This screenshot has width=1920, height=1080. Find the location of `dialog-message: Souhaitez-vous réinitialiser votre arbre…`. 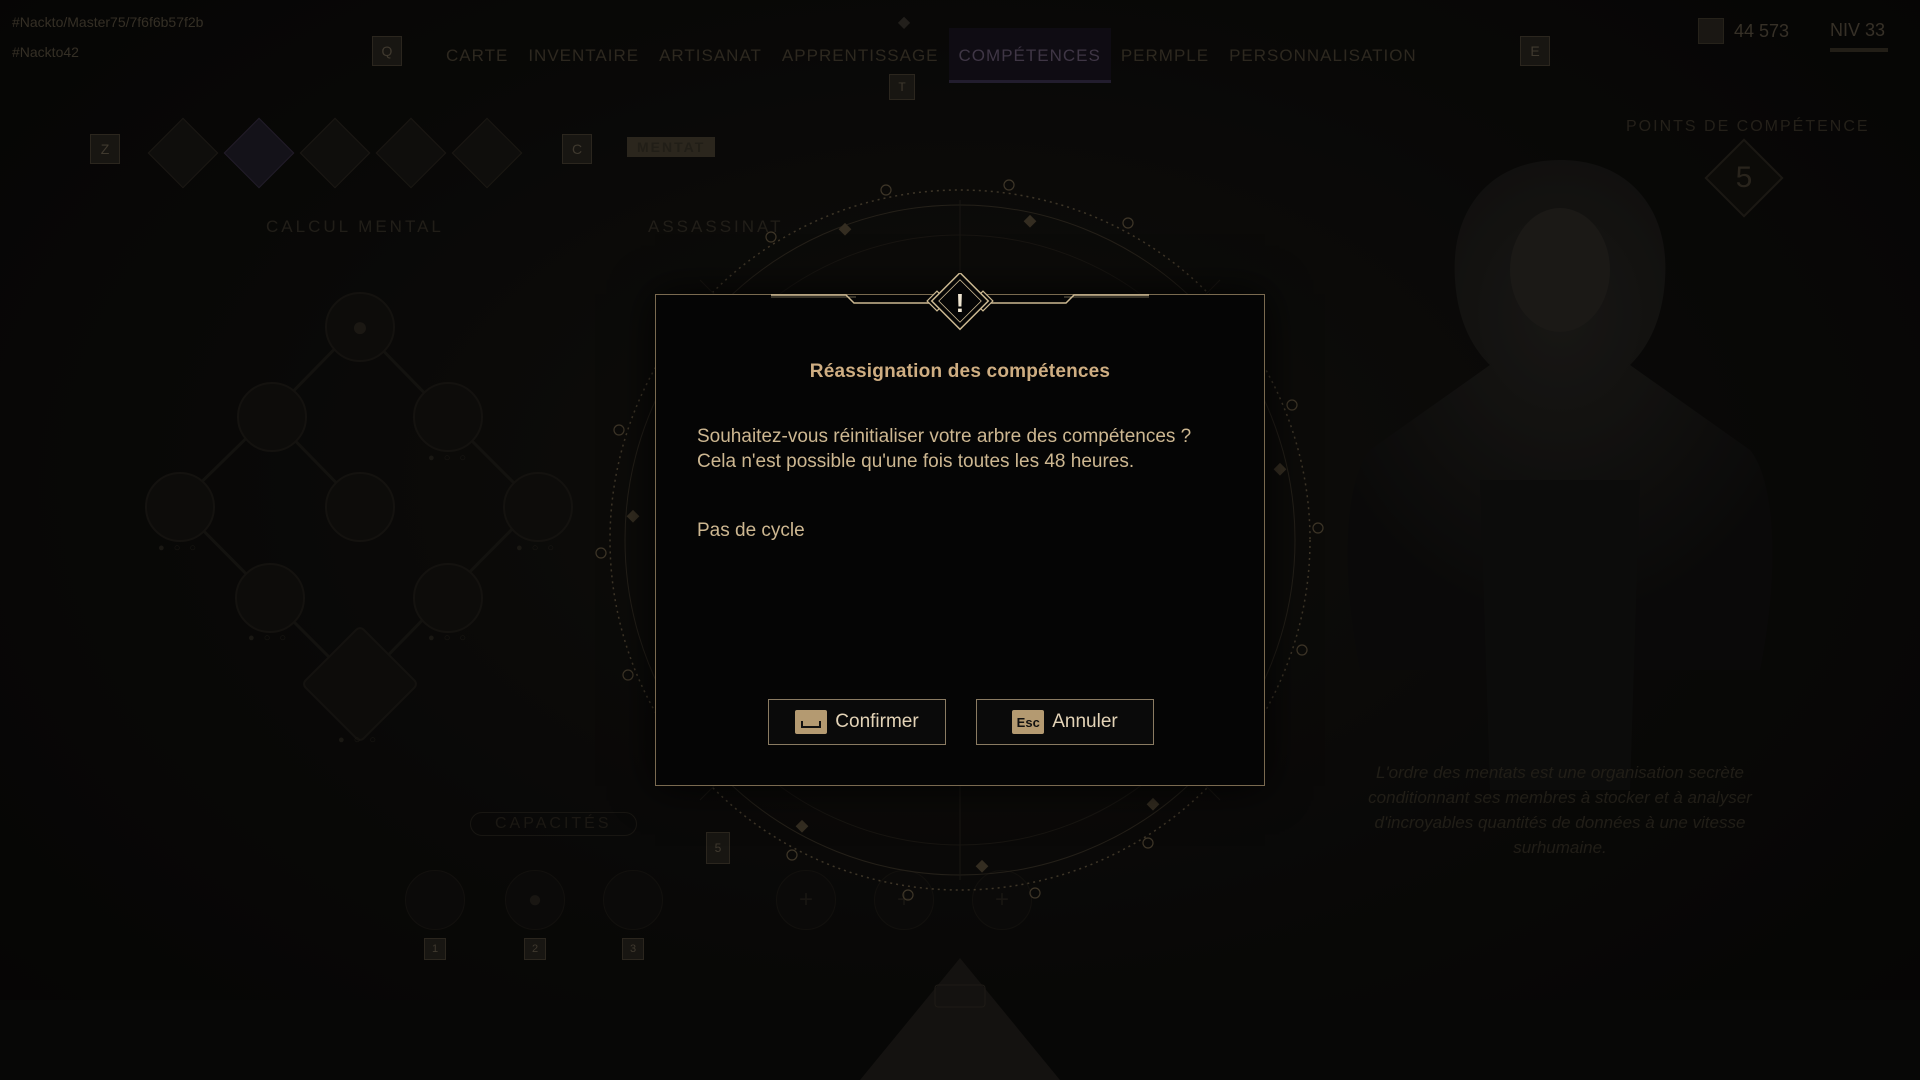

dialog-message: Souhaitez-vous réinitialiser votre arbre… is located at coordinates (944, 449).